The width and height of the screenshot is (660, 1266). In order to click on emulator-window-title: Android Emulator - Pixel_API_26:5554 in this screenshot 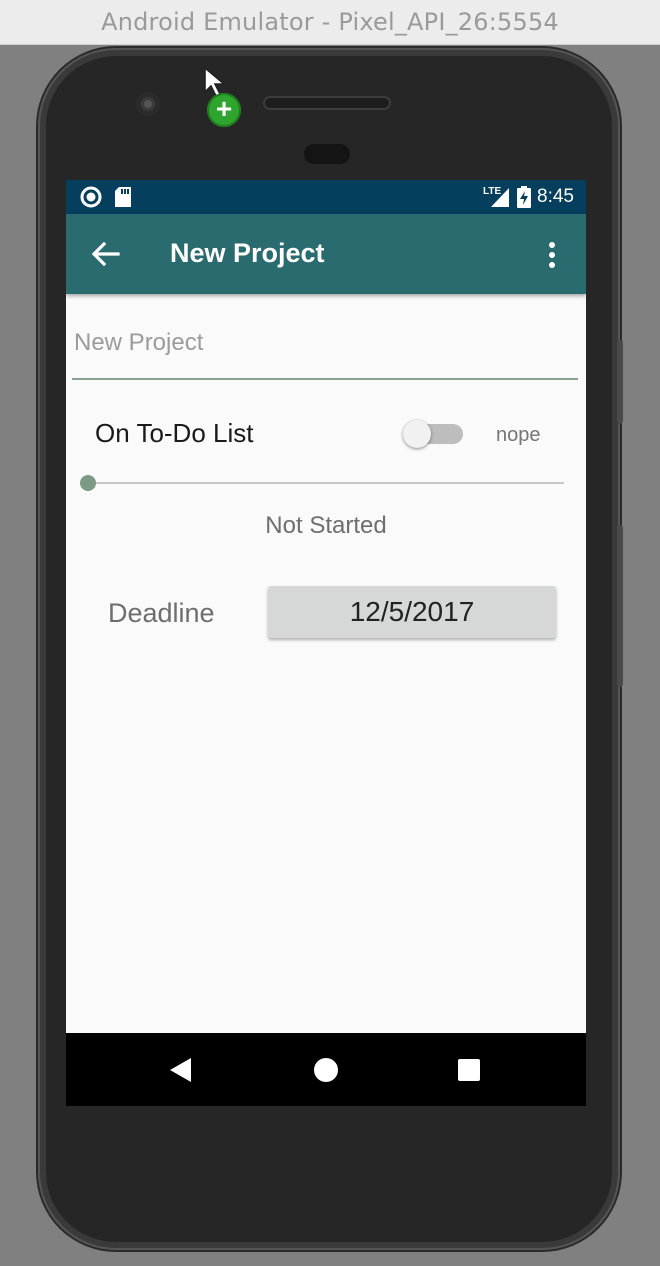, I will do `click(330, 22)`.